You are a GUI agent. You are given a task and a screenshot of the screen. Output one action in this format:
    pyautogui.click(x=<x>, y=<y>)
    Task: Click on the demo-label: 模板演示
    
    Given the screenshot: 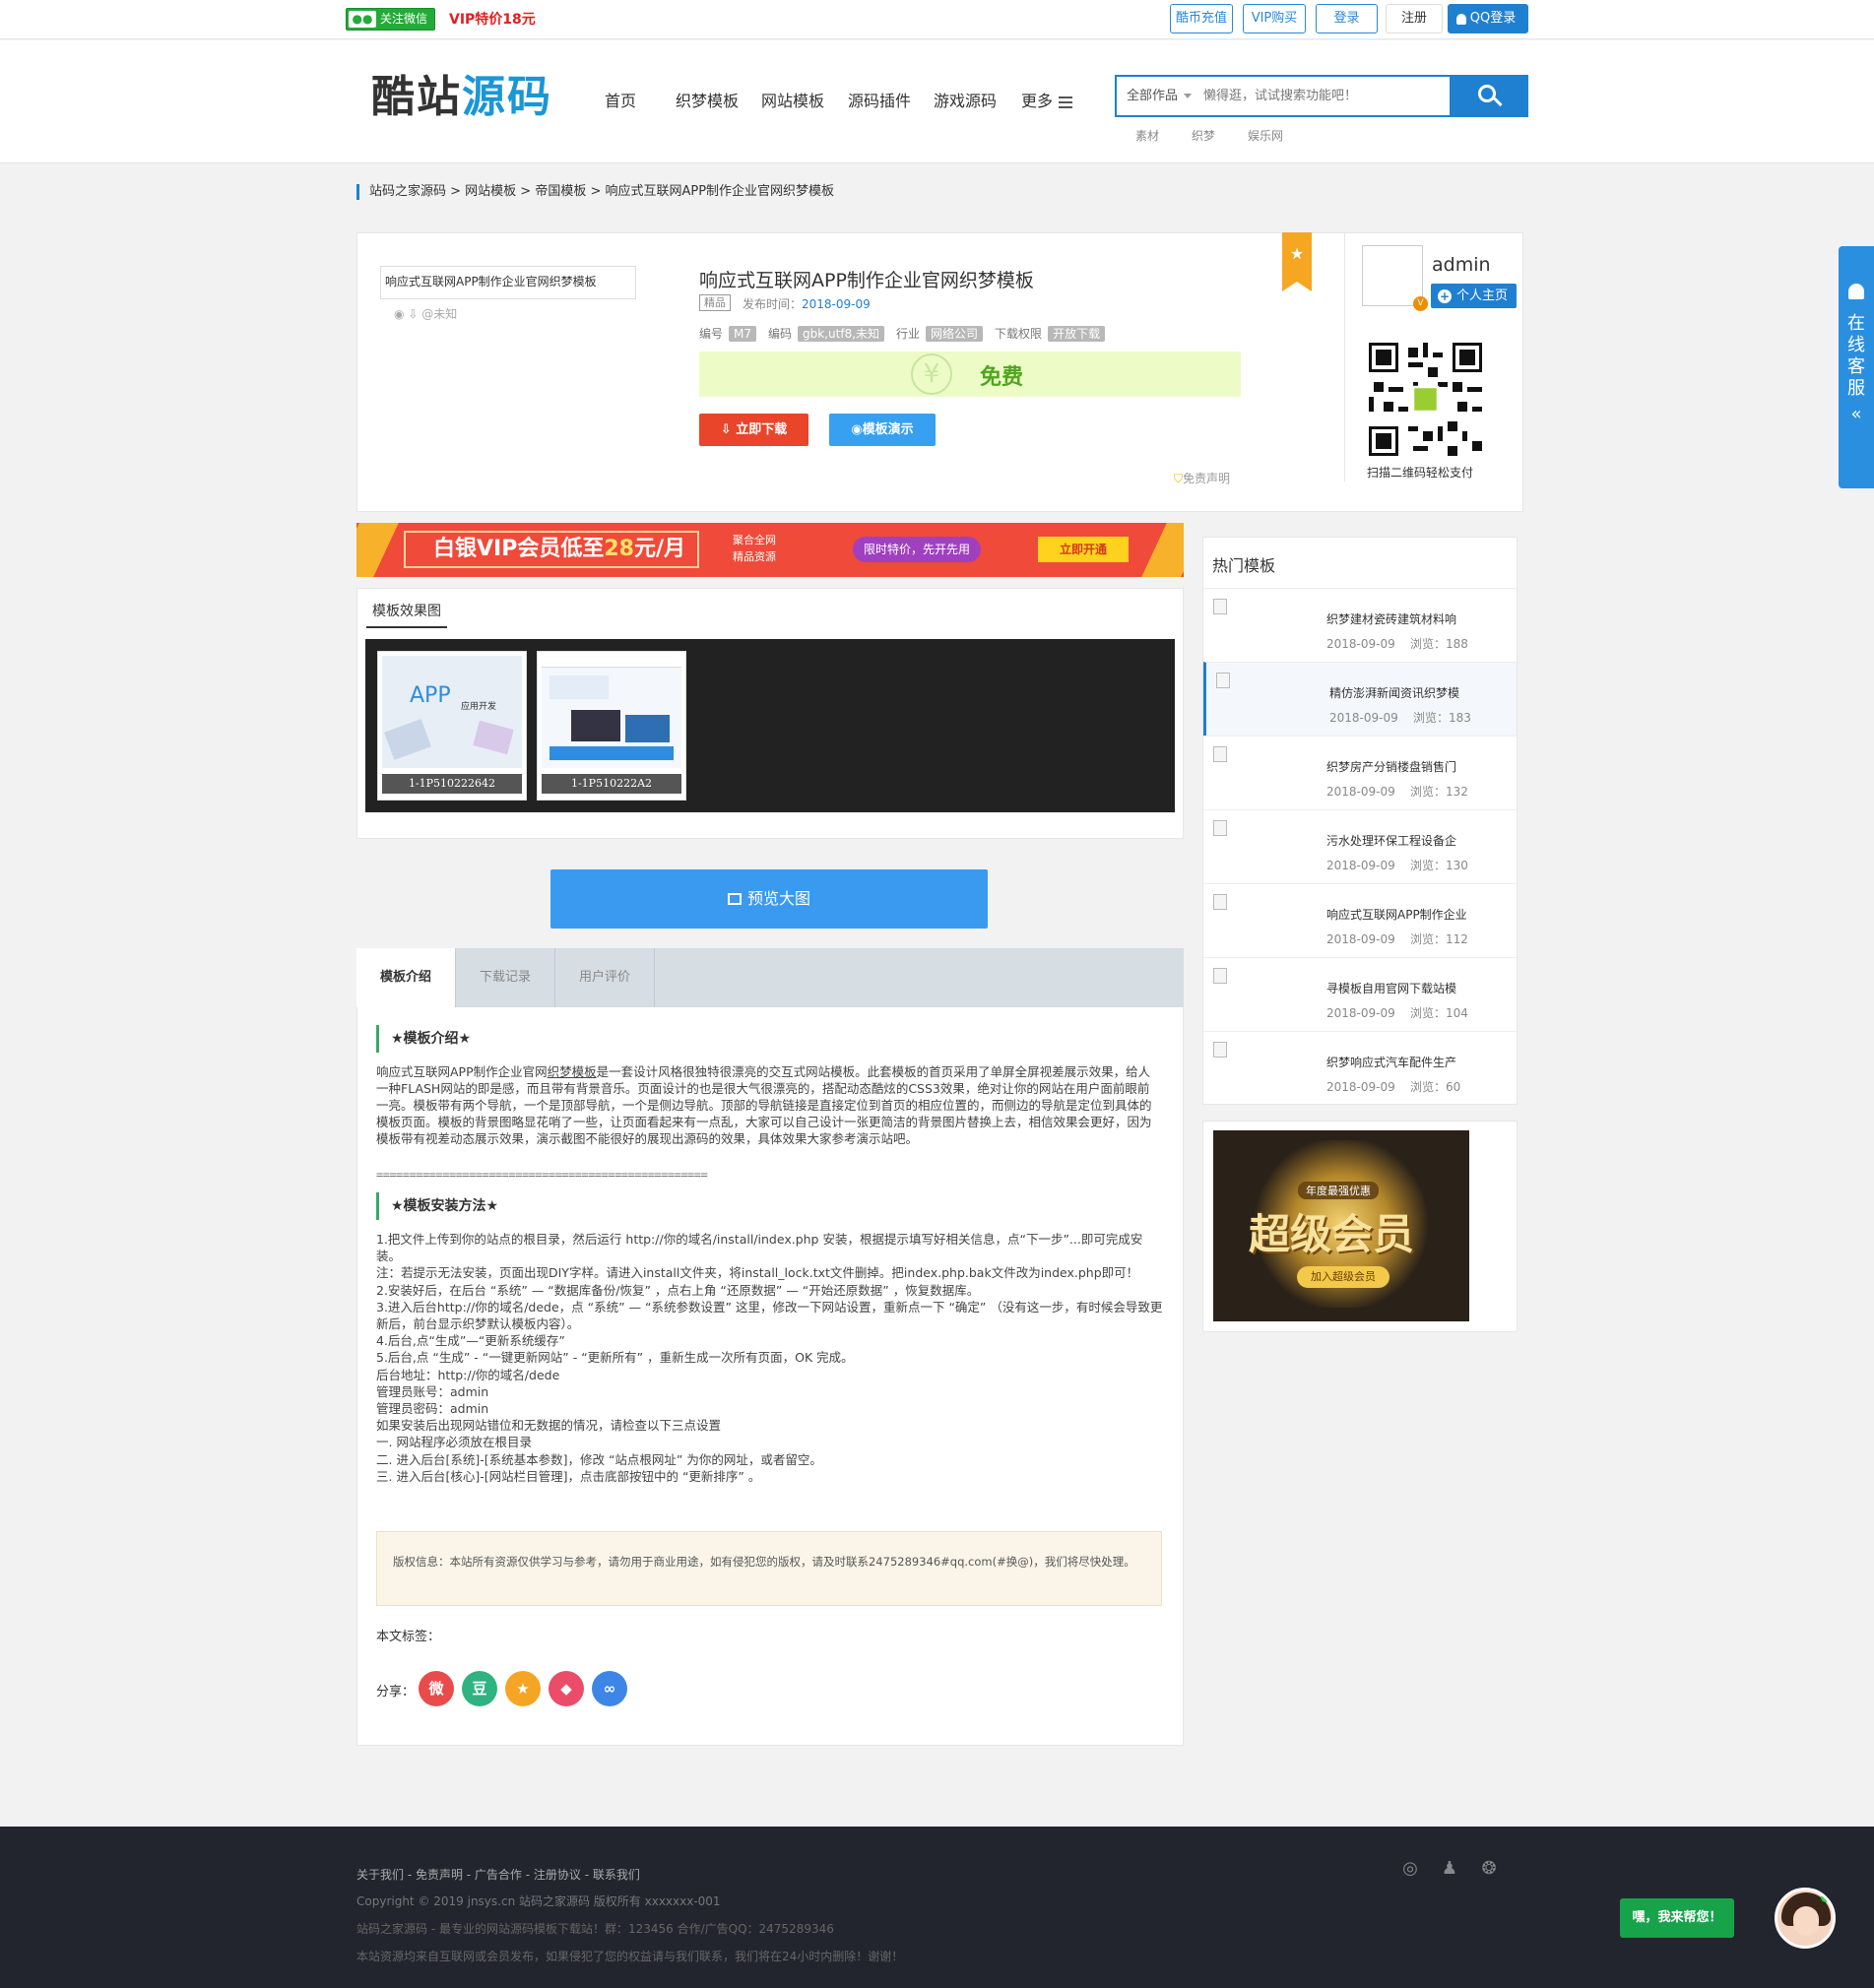 What is the action you would take?
    pyautogui.click(x=888, y=429)
    